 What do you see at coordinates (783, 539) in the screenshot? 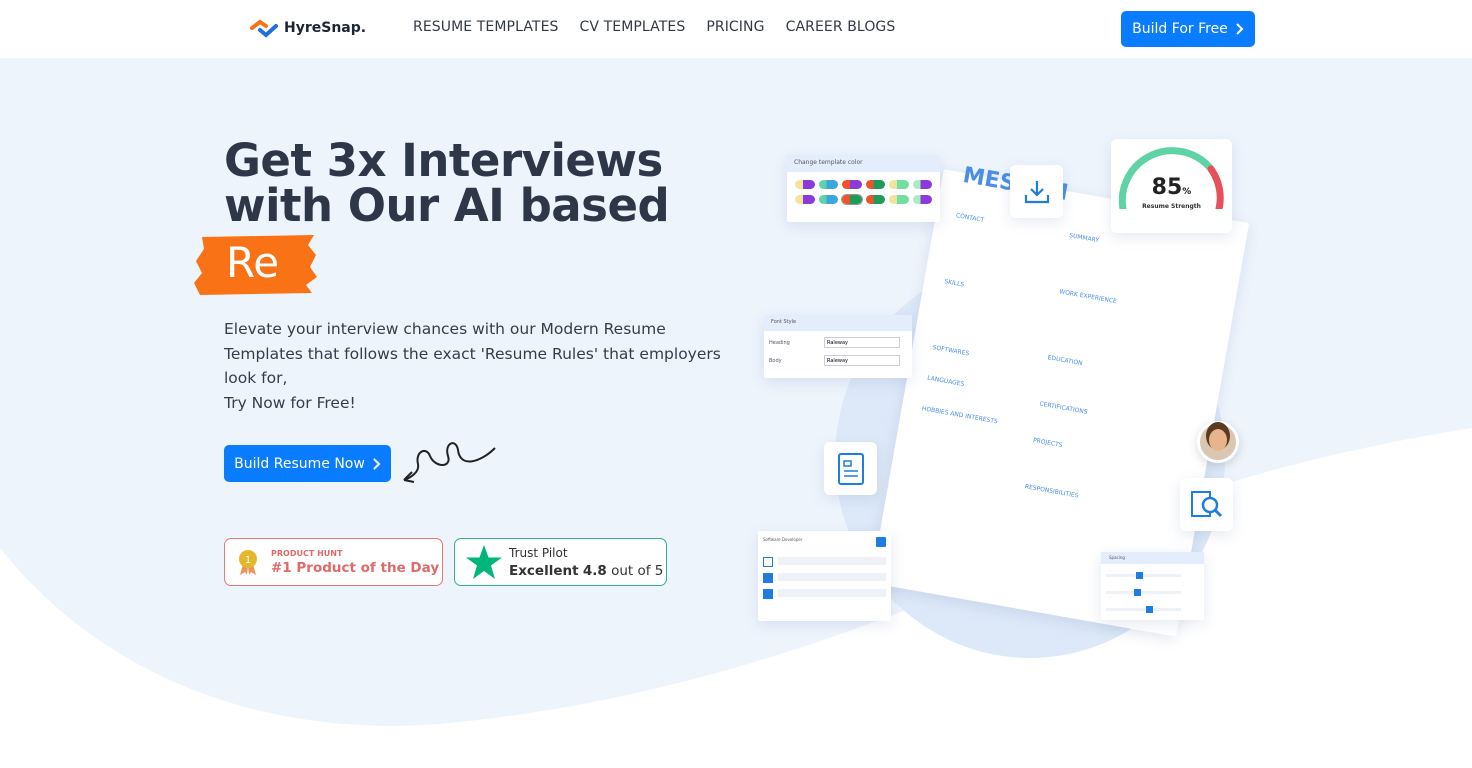
I see `search-panel-title: Software Developer` at bounding box center [783, 539].